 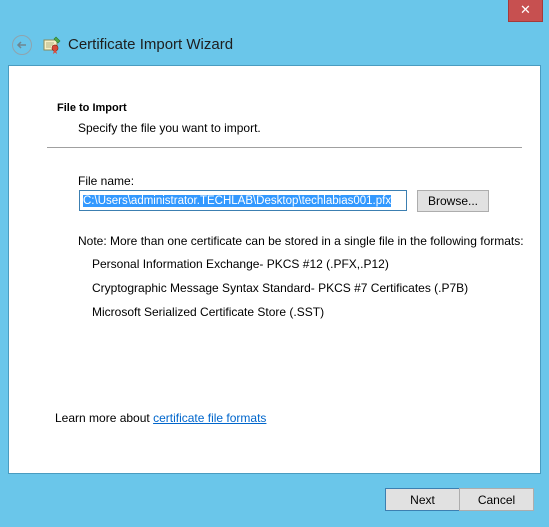 I want to click on next-button: Next, so click(x=422, y=499).